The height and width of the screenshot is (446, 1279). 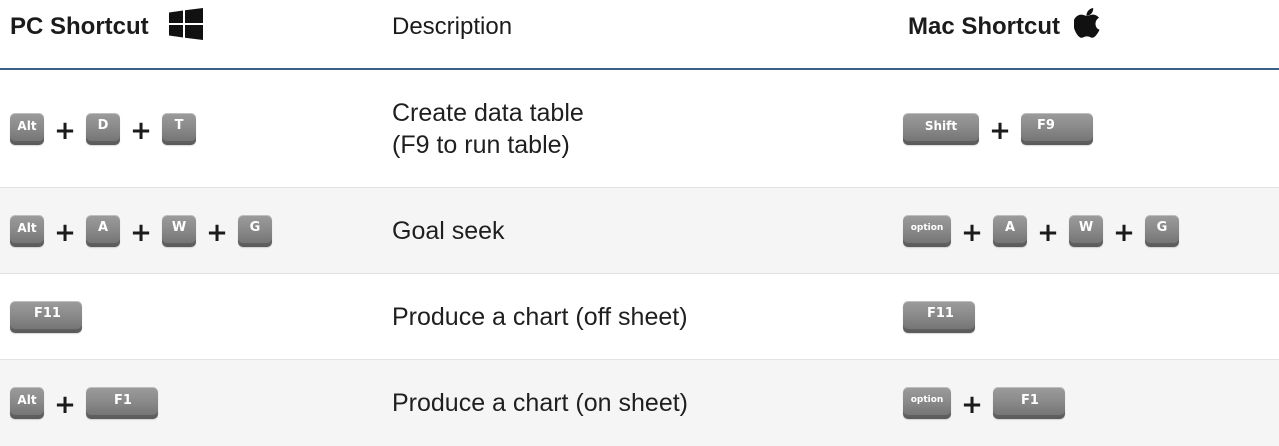 I want to click on windows-logo-icon, so click(x=185, y=24).